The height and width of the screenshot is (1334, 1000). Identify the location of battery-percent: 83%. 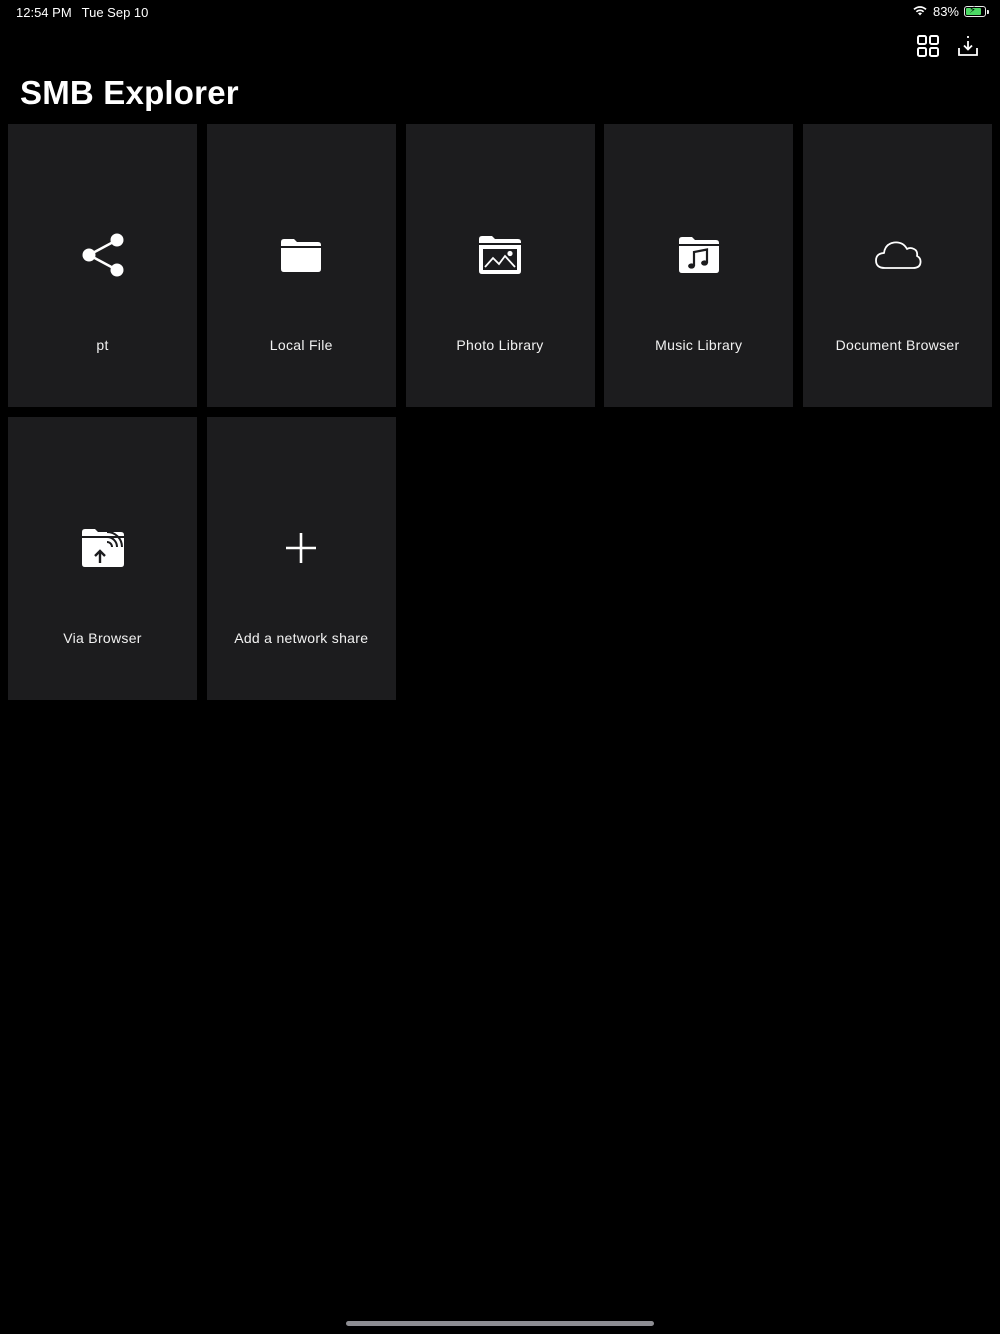
(945, 11).